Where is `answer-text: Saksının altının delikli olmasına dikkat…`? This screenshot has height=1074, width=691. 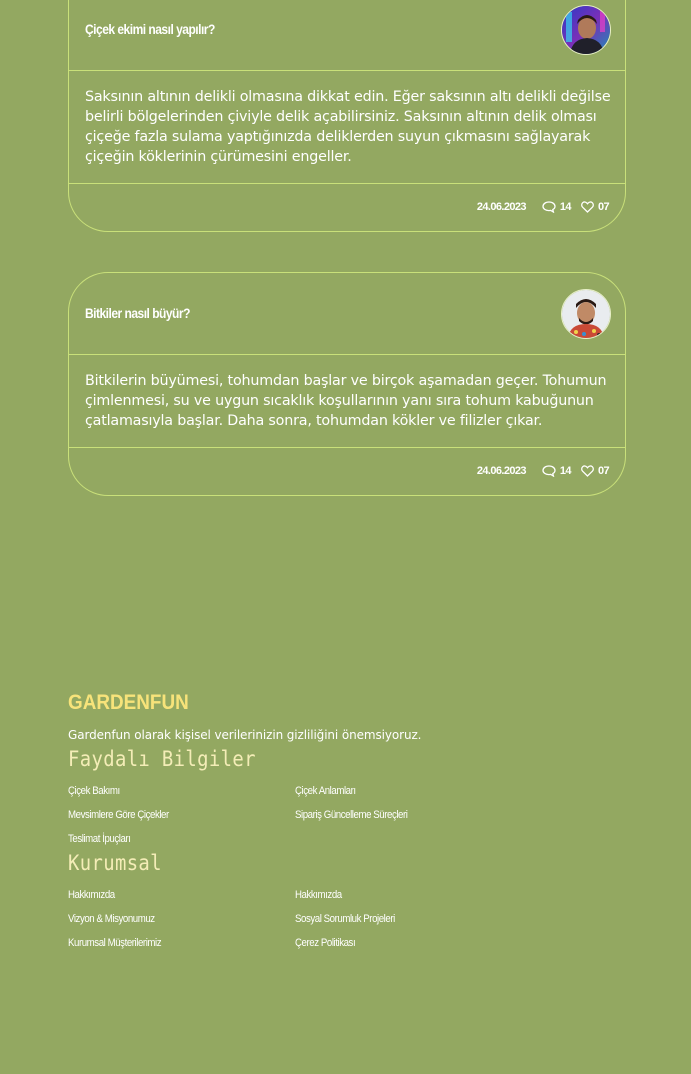 answer-text: Saksının altının delikli olmasına dikkat… is located at coordinates (348, 127).